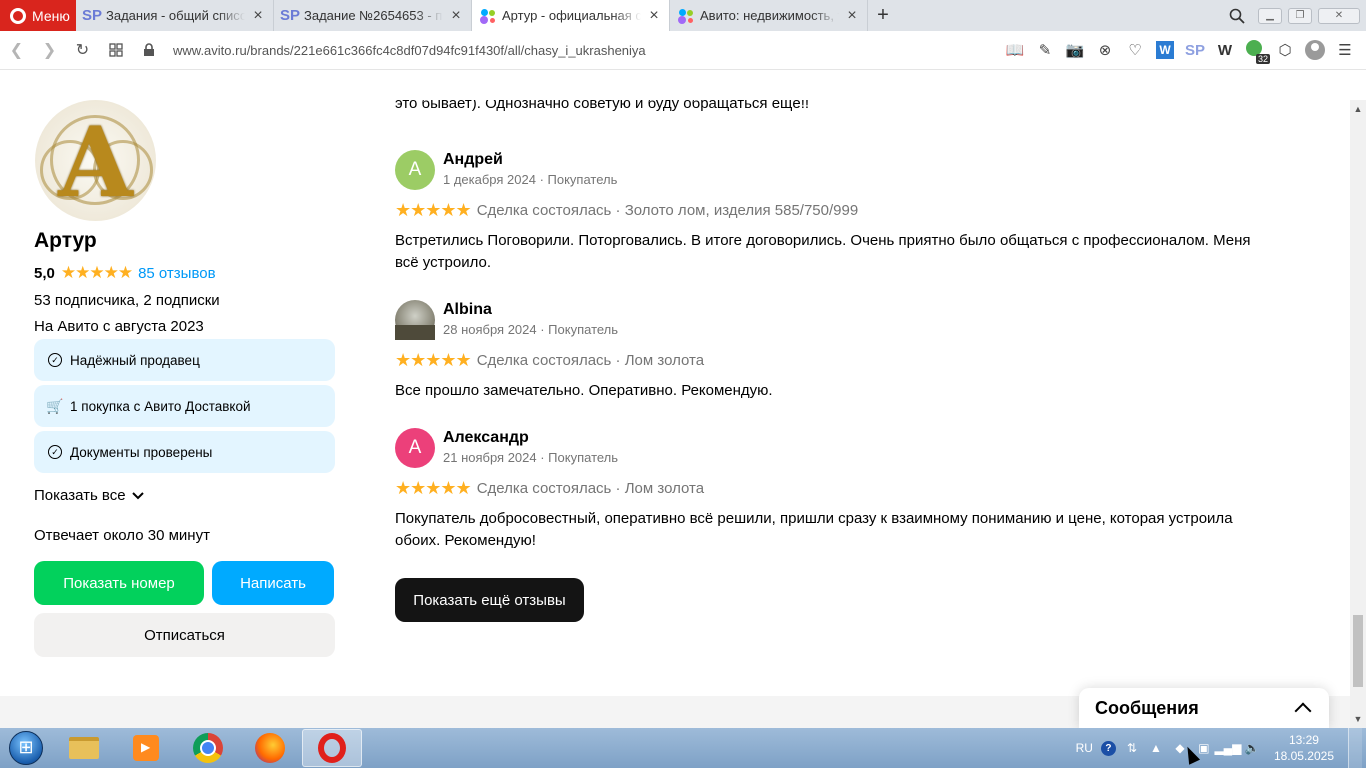 The height and width of the screenshot is (768, 1366). I want to click on w-extension-icon: W, so click(1225, 50).